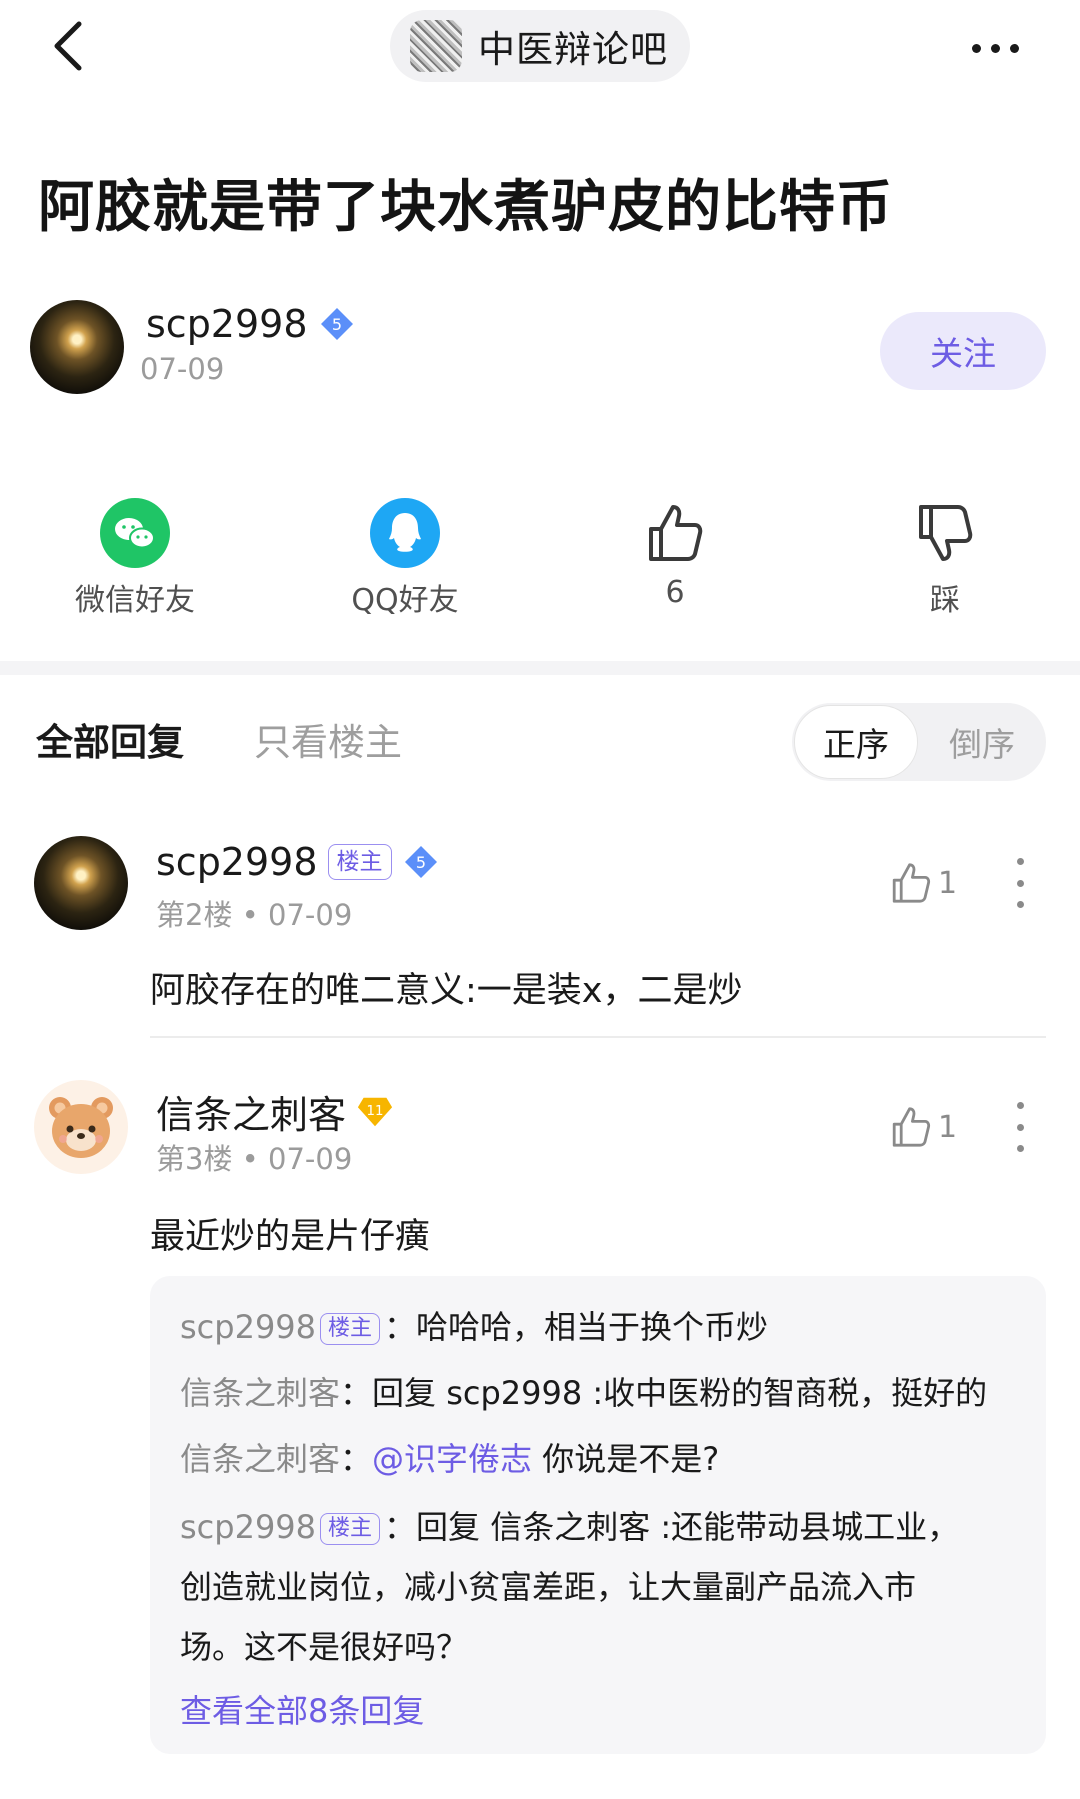 The image size is (1080, 1799). Describe the element at coordinates (135, 533) in the screenshot. I see `wechat-icon` at that location.